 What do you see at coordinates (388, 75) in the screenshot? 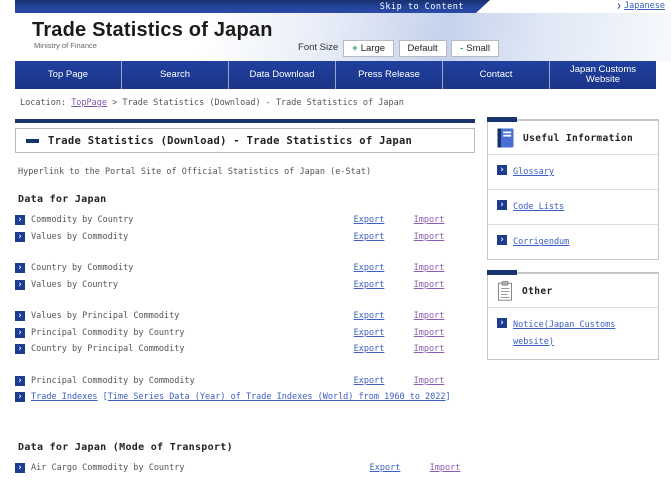
I see `nav-item: Press Release` at bounding box center [388, 75].